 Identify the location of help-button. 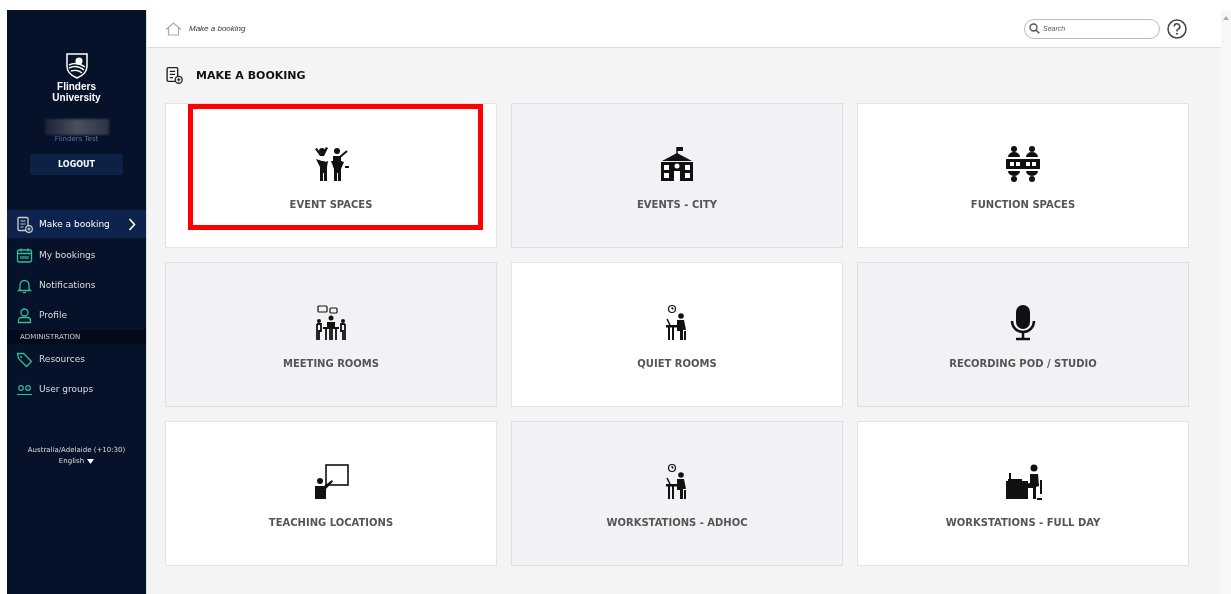
(1177, 28).